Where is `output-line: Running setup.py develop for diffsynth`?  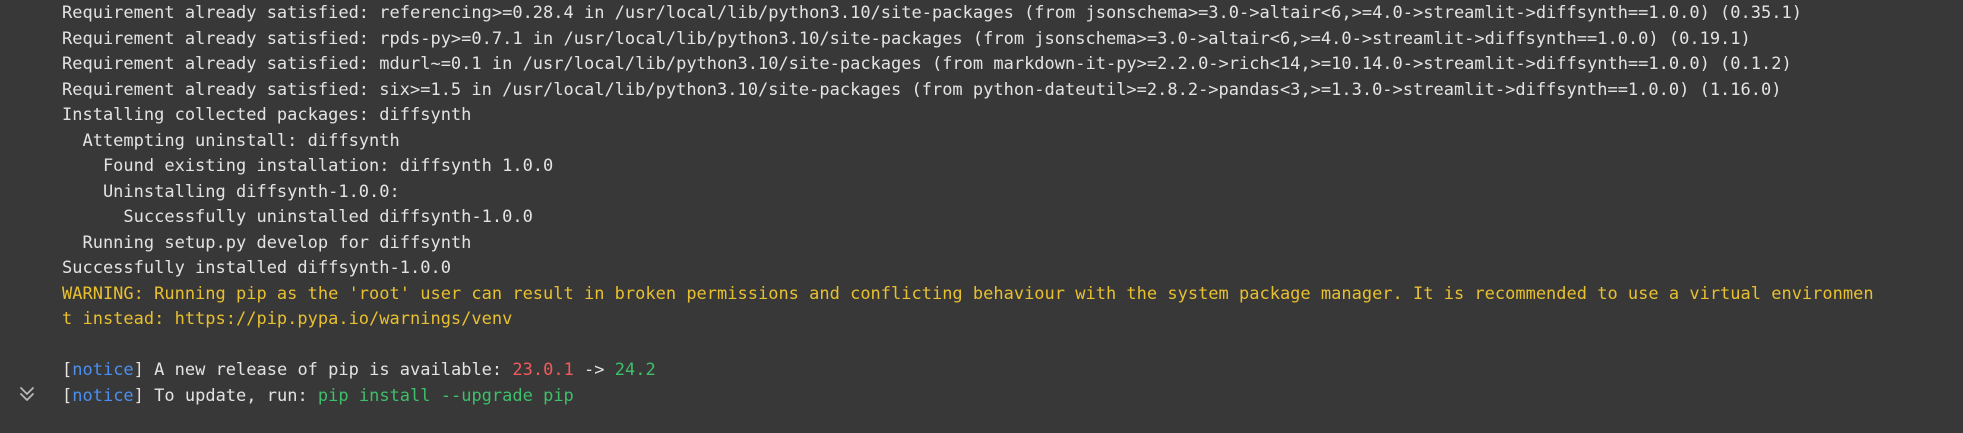 output-line: Running setup.py develop for diffsynth is located at coordinates (267, 242).